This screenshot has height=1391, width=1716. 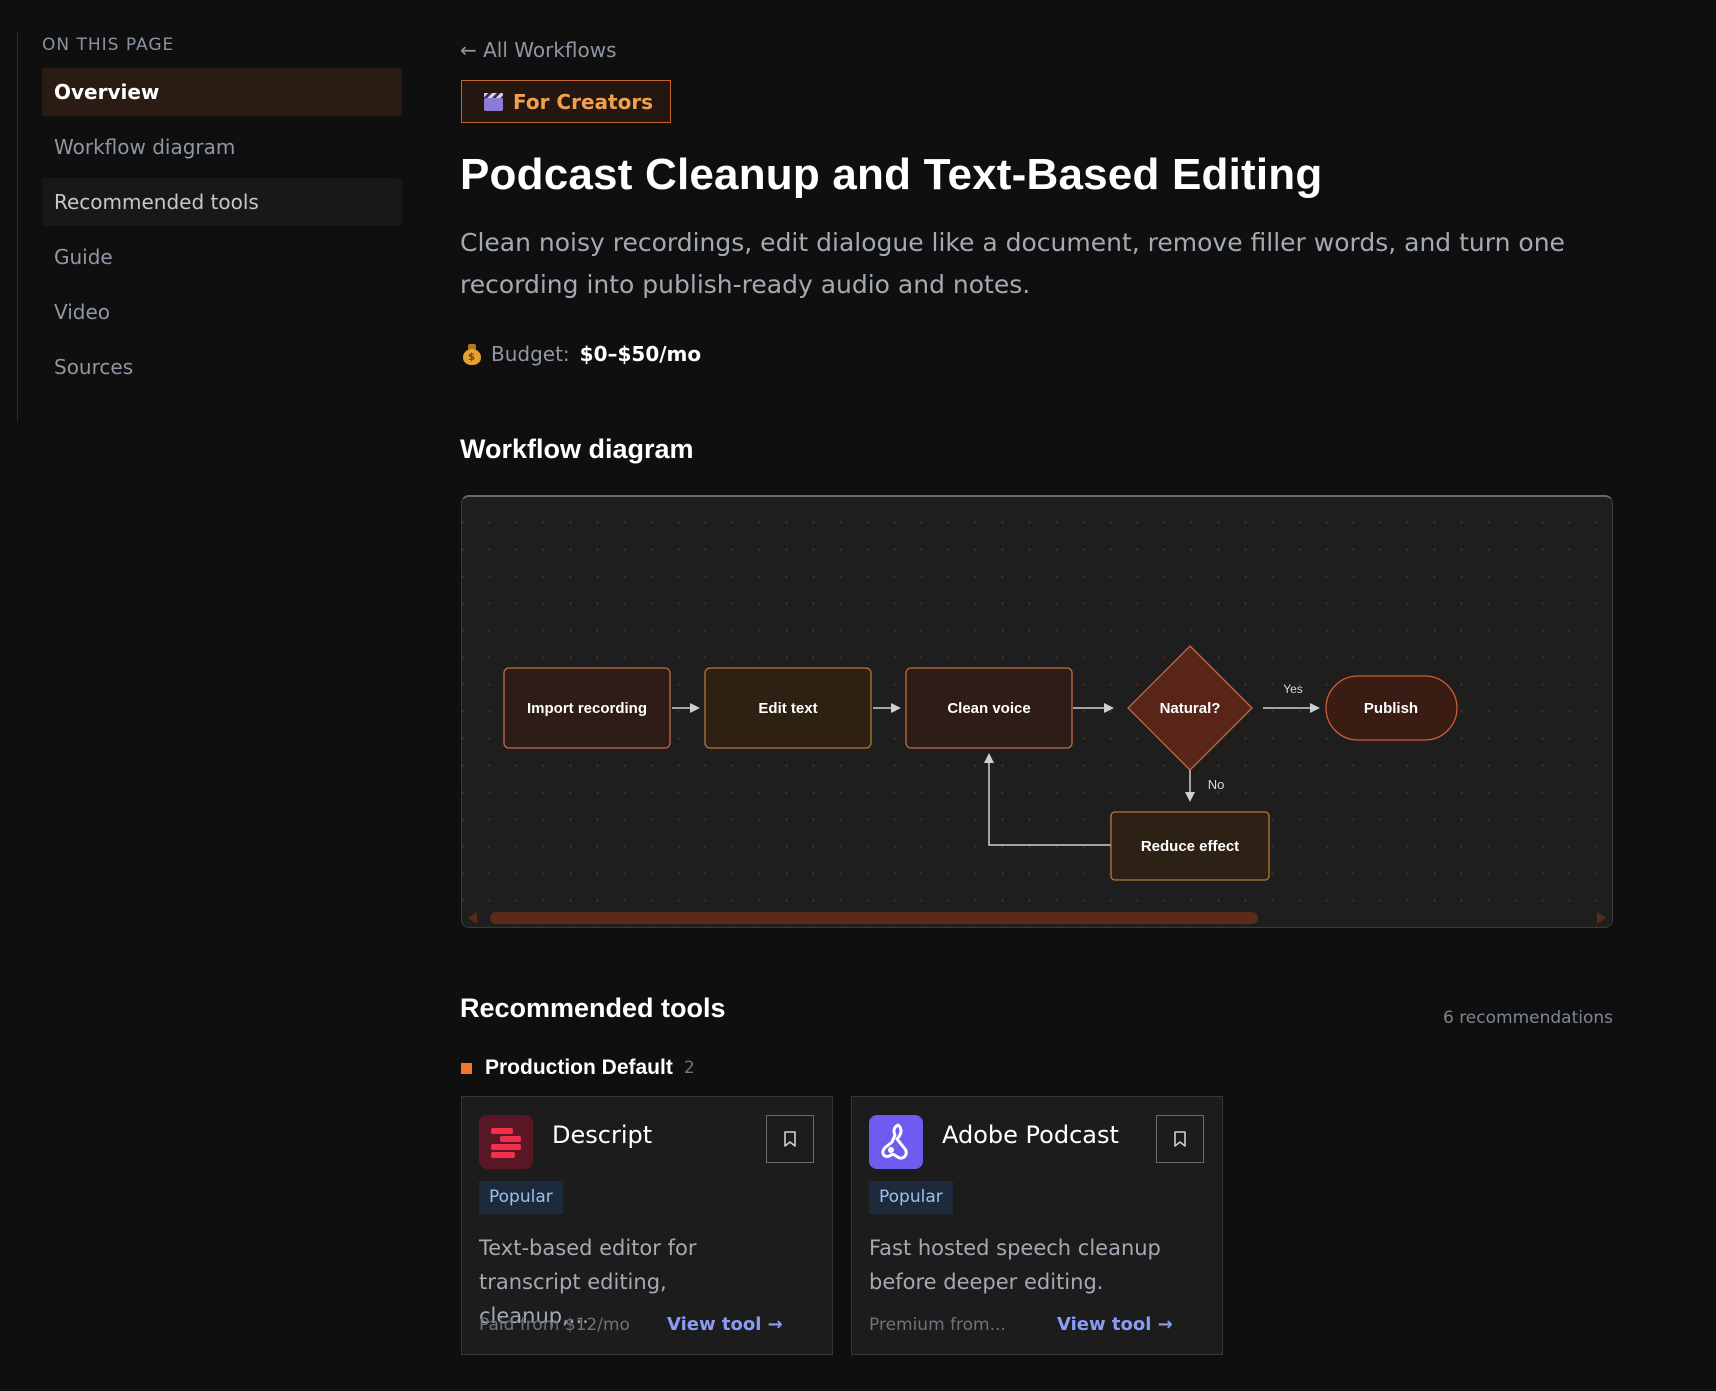 What do you see at coordinates (222, 367) in the screenshot?
I see `toc-item-sources: Sources` at bounding box center [222, 367].